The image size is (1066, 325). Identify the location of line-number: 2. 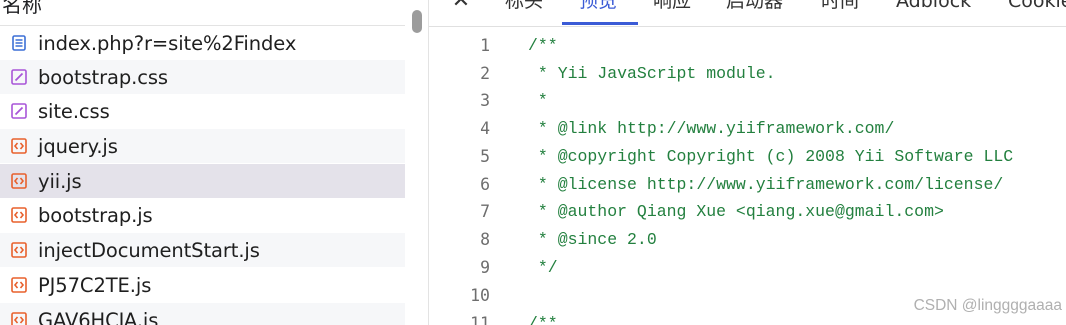
(485, 73).